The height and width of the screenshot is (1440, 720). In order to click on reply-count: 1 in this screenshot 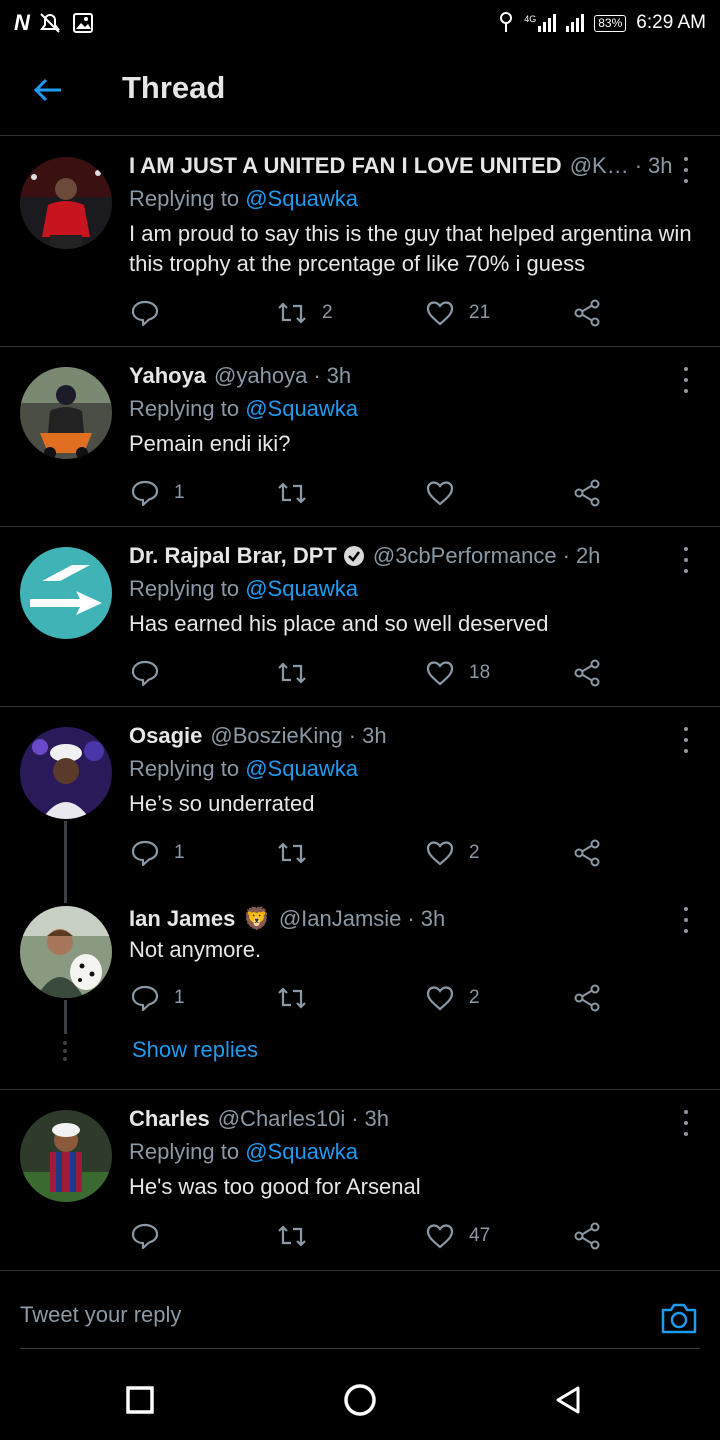, I will do `click(179, 492)`.